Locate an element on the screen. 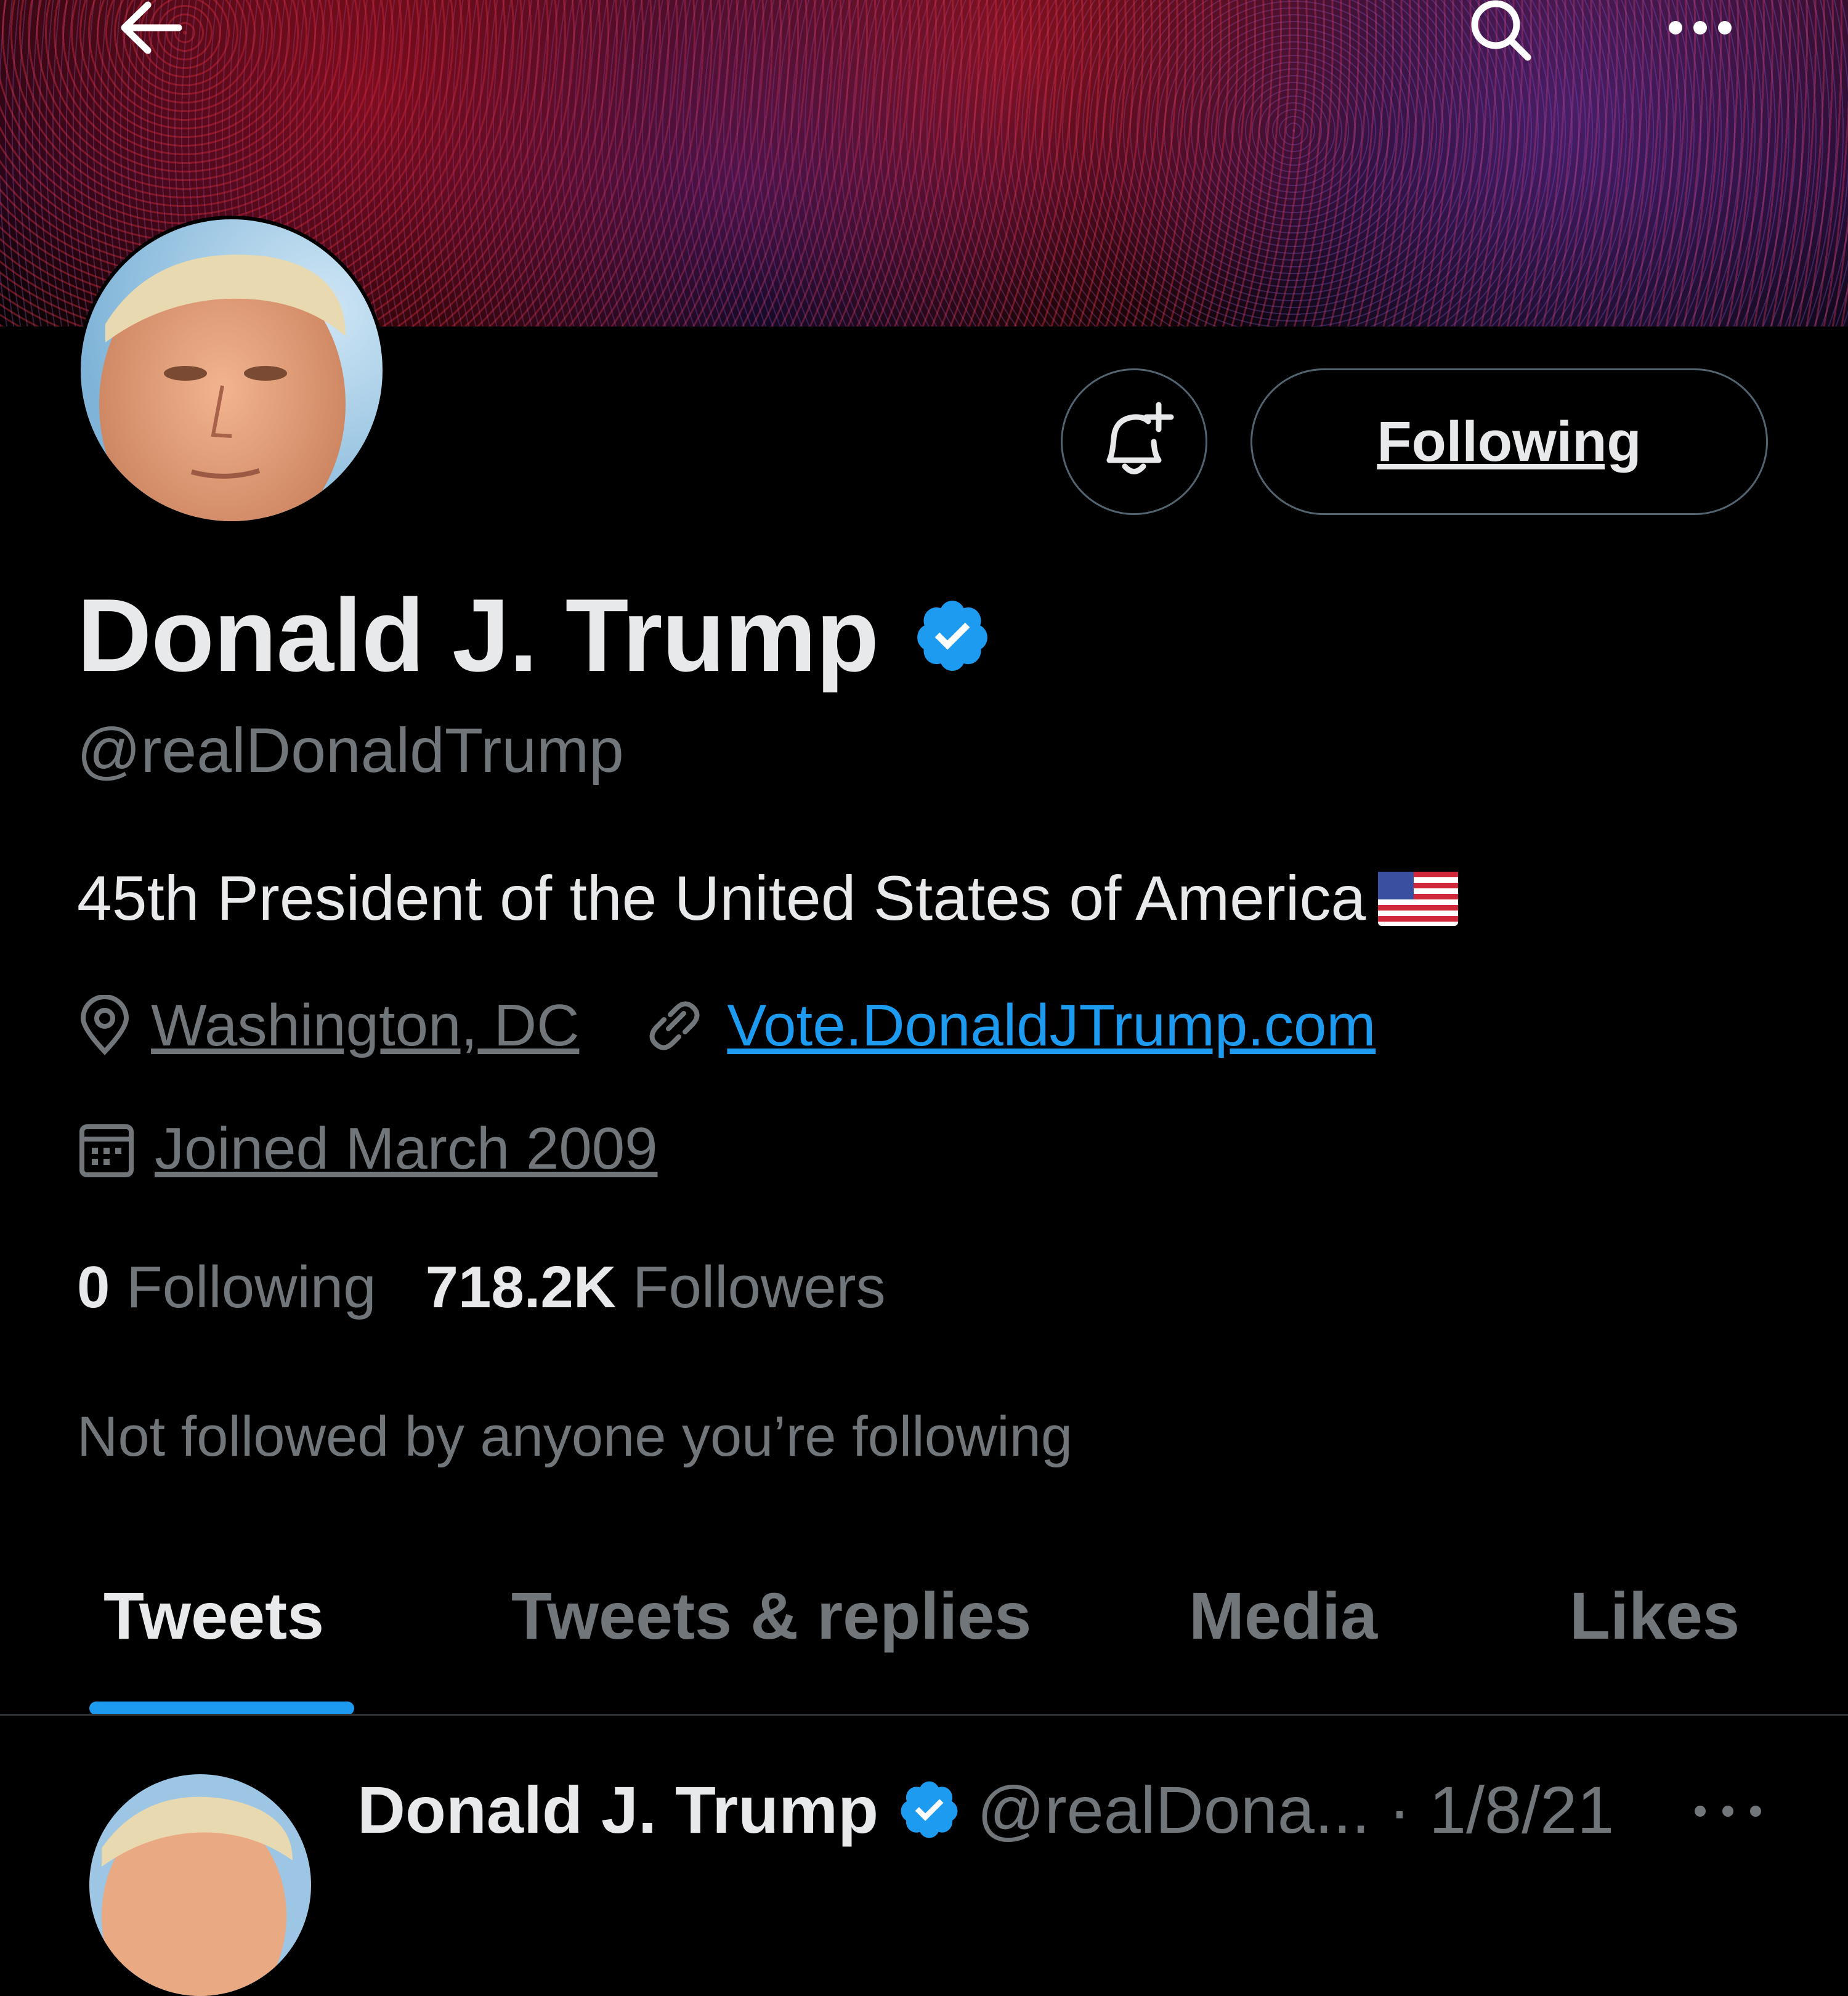 The width and height of the screenshot is (1848, 1996). search-icon is located at coordinates (1501, 31).